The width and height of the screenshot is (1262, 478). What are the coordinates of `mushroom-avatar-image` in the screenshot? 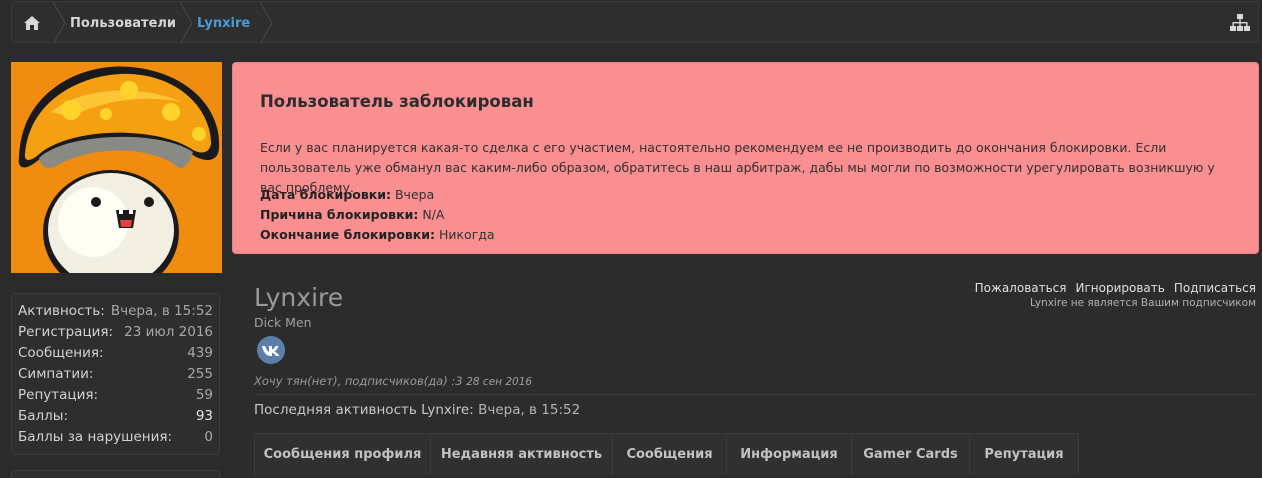 It's located at (116, 167).